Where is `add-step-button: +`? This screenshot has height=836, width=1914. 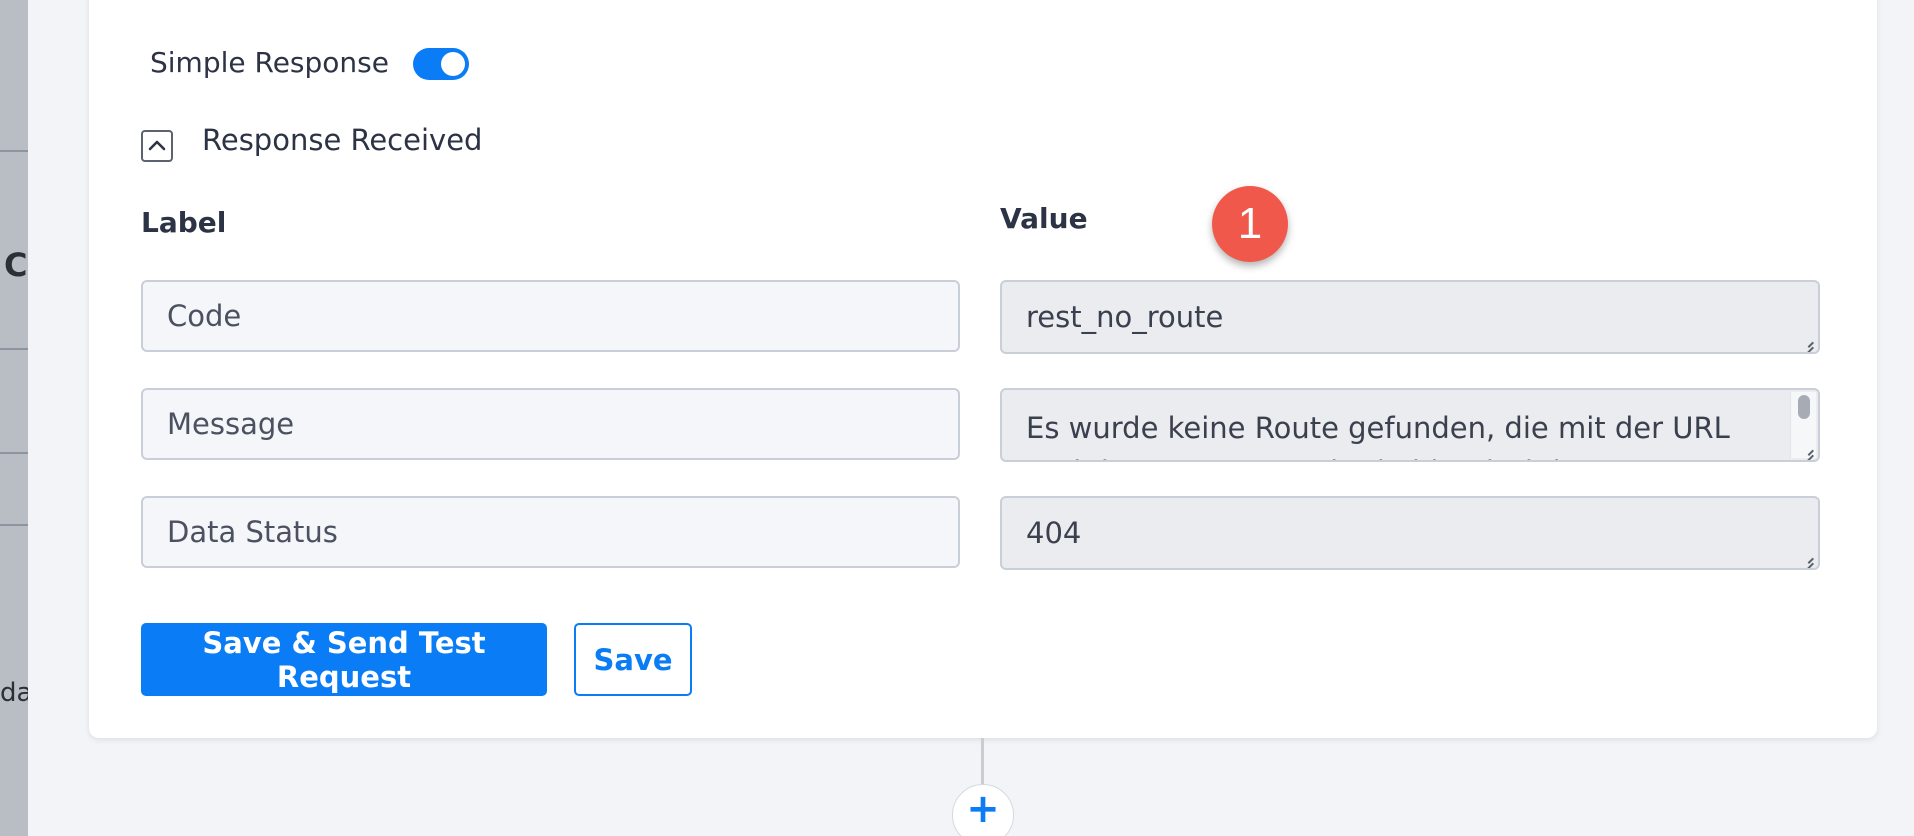
add-step-button: + is located at coordinates (983, 810).